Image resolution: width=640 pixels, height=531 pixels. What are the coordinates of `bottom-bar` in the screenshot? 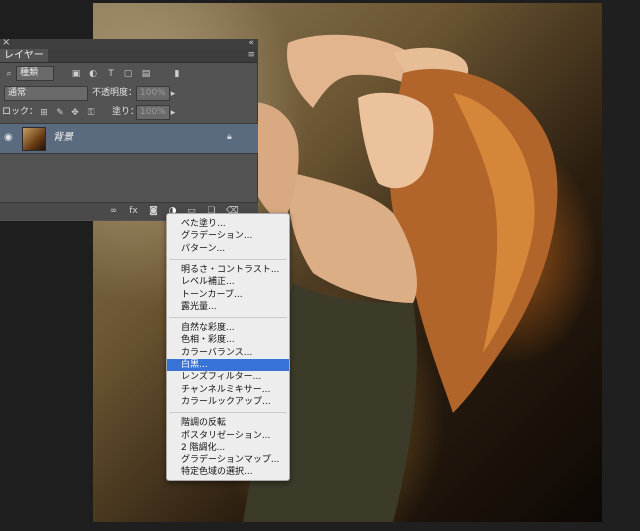 It's located at (320, 526).